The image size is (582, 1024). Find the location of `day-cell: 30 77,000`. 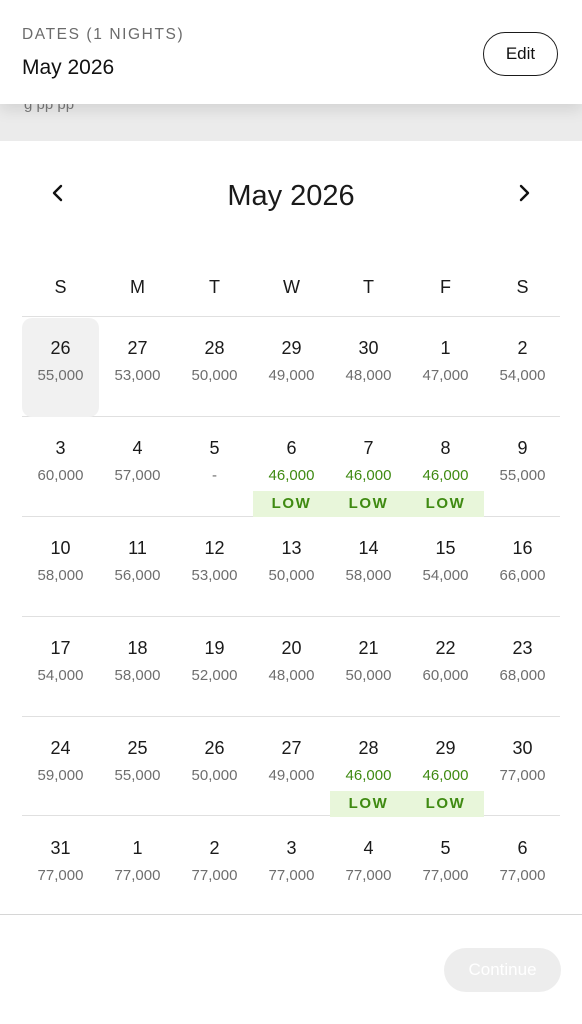

day-cell: 30 77,000 is located at coordinates (522, 767).